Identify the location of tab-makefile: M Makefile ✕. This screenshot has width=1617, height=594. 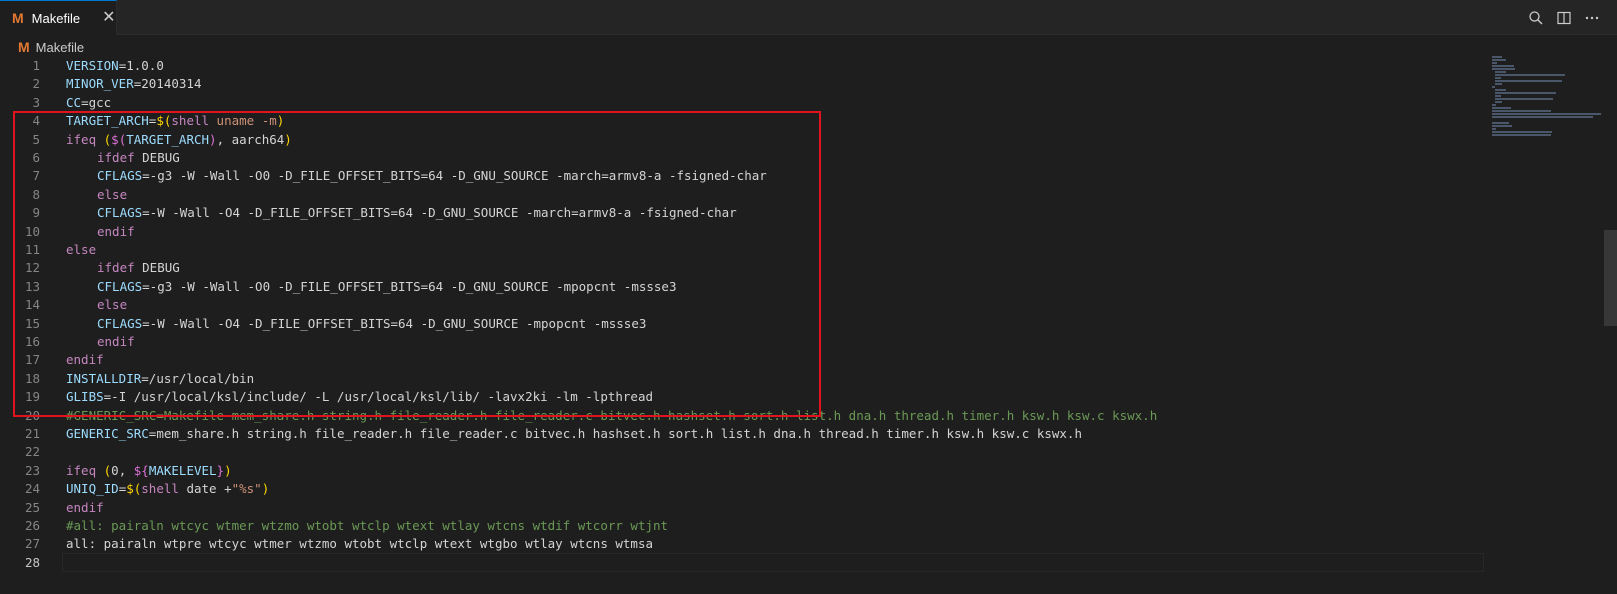
(58, 17).